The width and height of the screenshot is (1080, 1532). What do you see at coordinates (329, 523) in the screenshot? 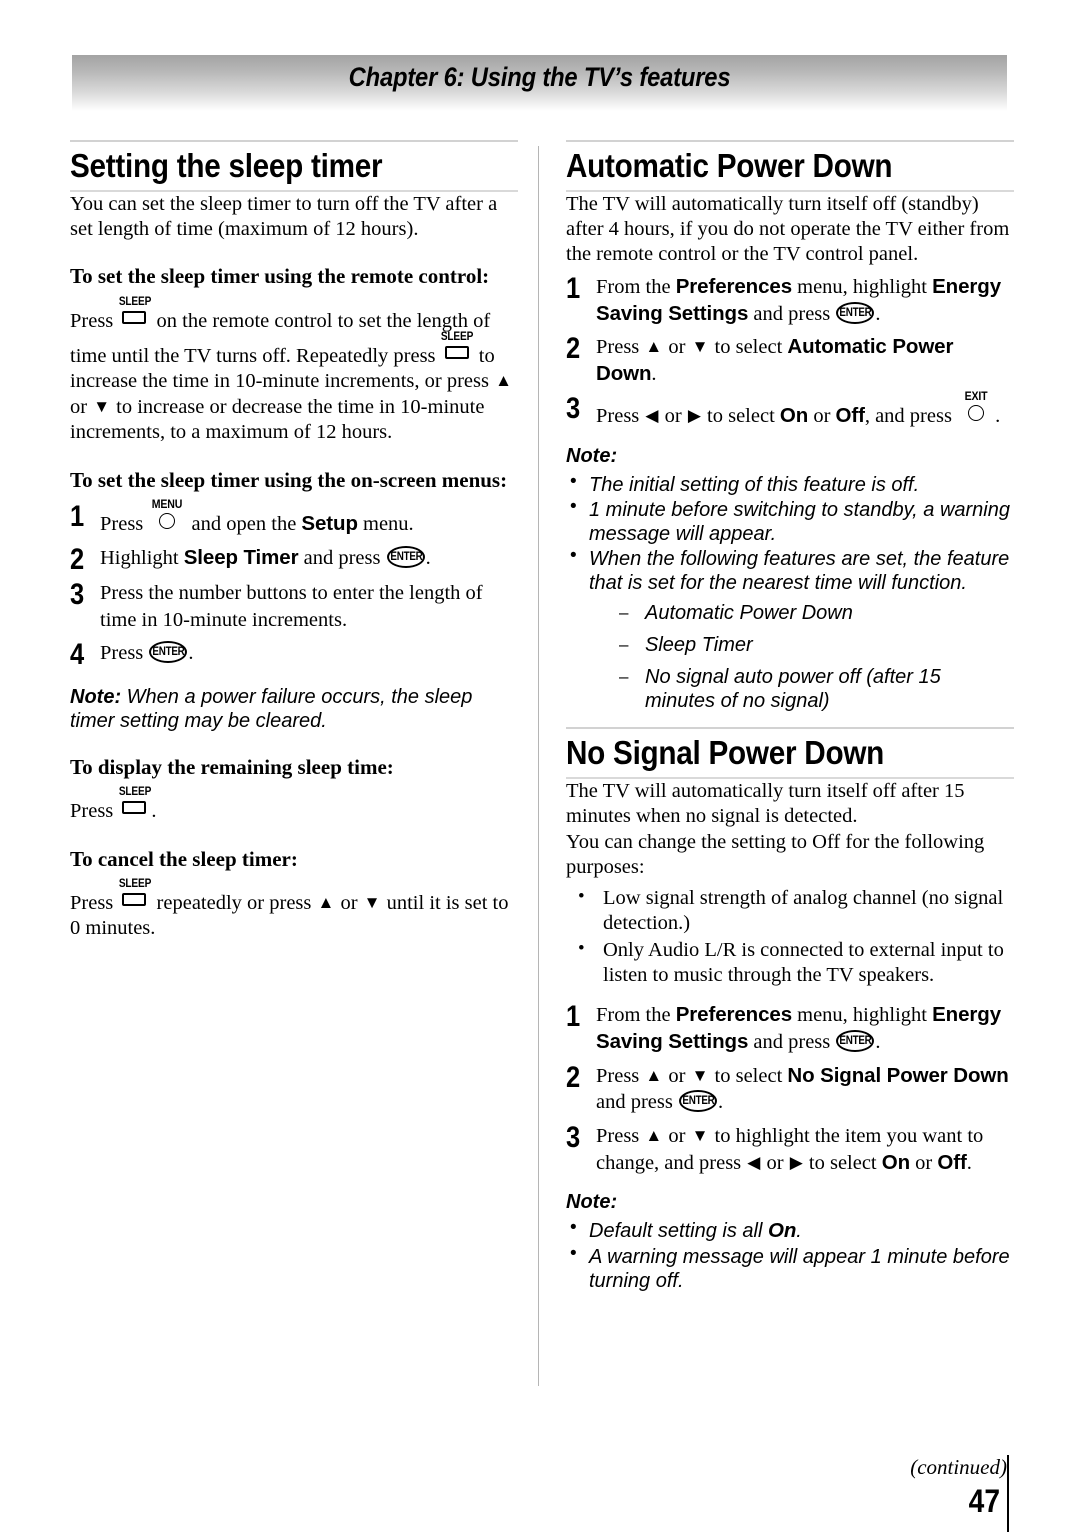
I see `menu-name-setup: Setup` at bounding box center [329, 523].